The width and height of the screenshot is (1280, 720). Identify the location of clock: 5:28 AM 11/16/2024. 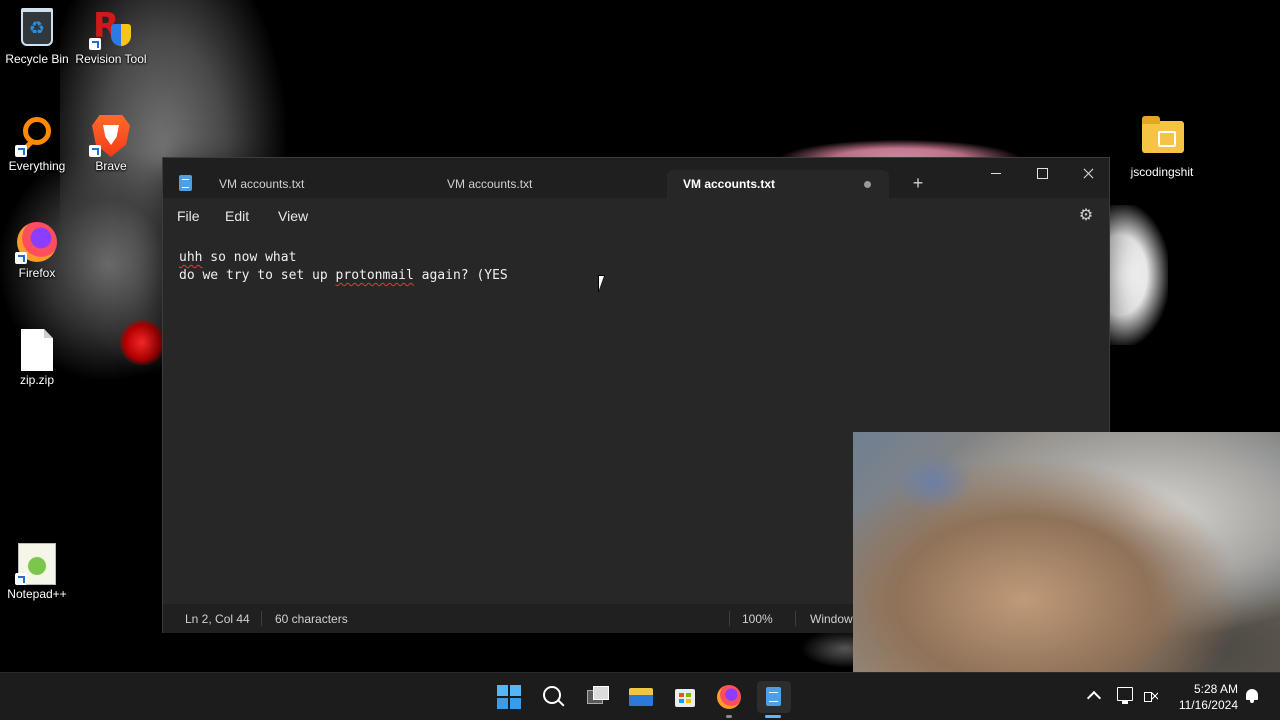
(1202, 697).